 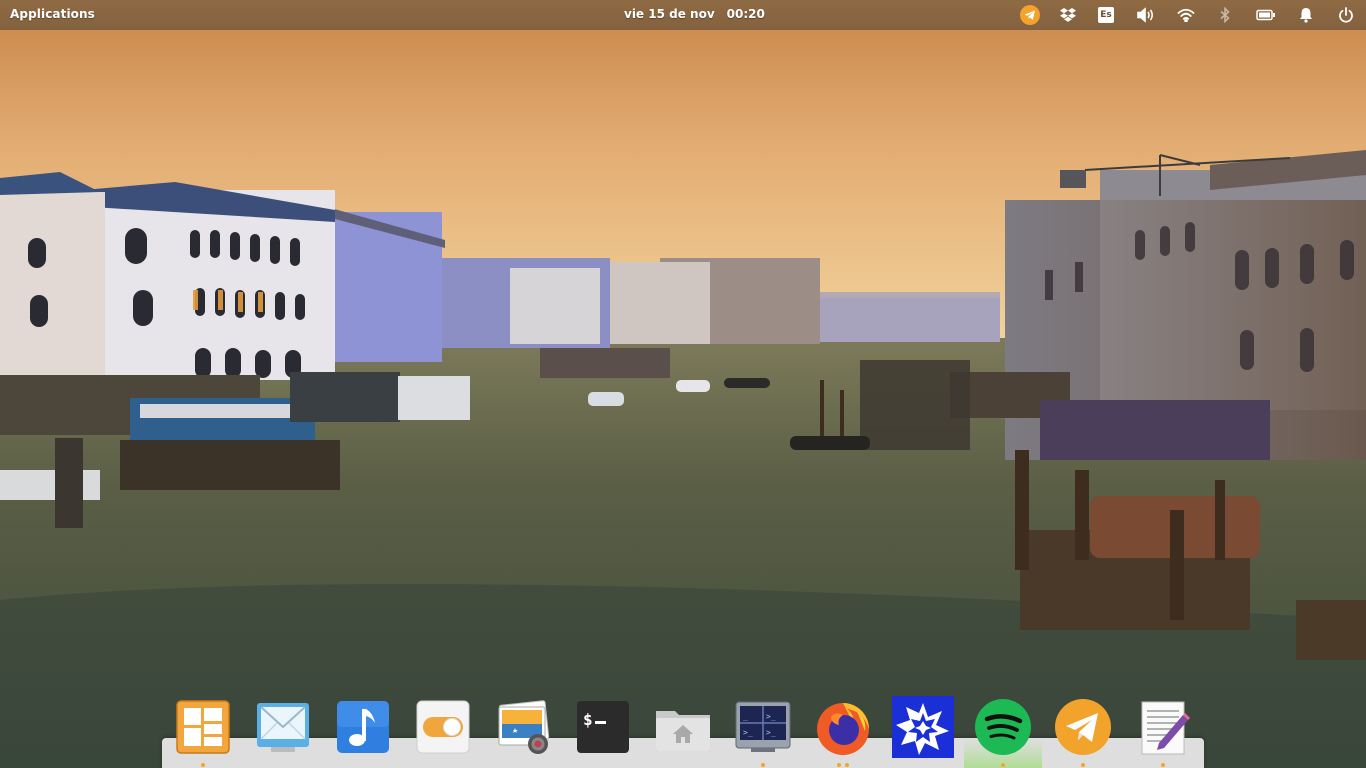 What do you see at coordinates (1346, 15) in the screenshot?
I see `power-icon` at bounding box center [1346, 15].